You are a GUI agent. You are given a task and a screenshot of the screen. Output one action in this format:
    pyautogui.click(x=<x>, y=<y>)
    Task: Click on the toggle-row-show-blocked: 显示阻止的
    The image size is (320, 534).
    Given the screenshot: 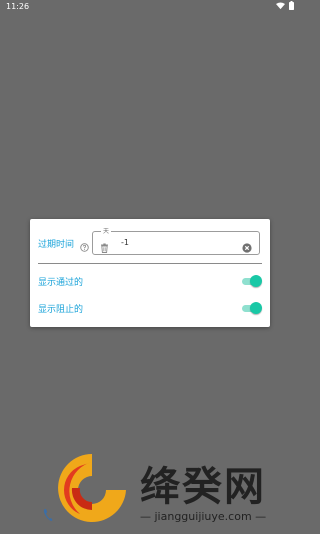 What is the action you would take?
    pyautogui.click(x=150, y=308)
    